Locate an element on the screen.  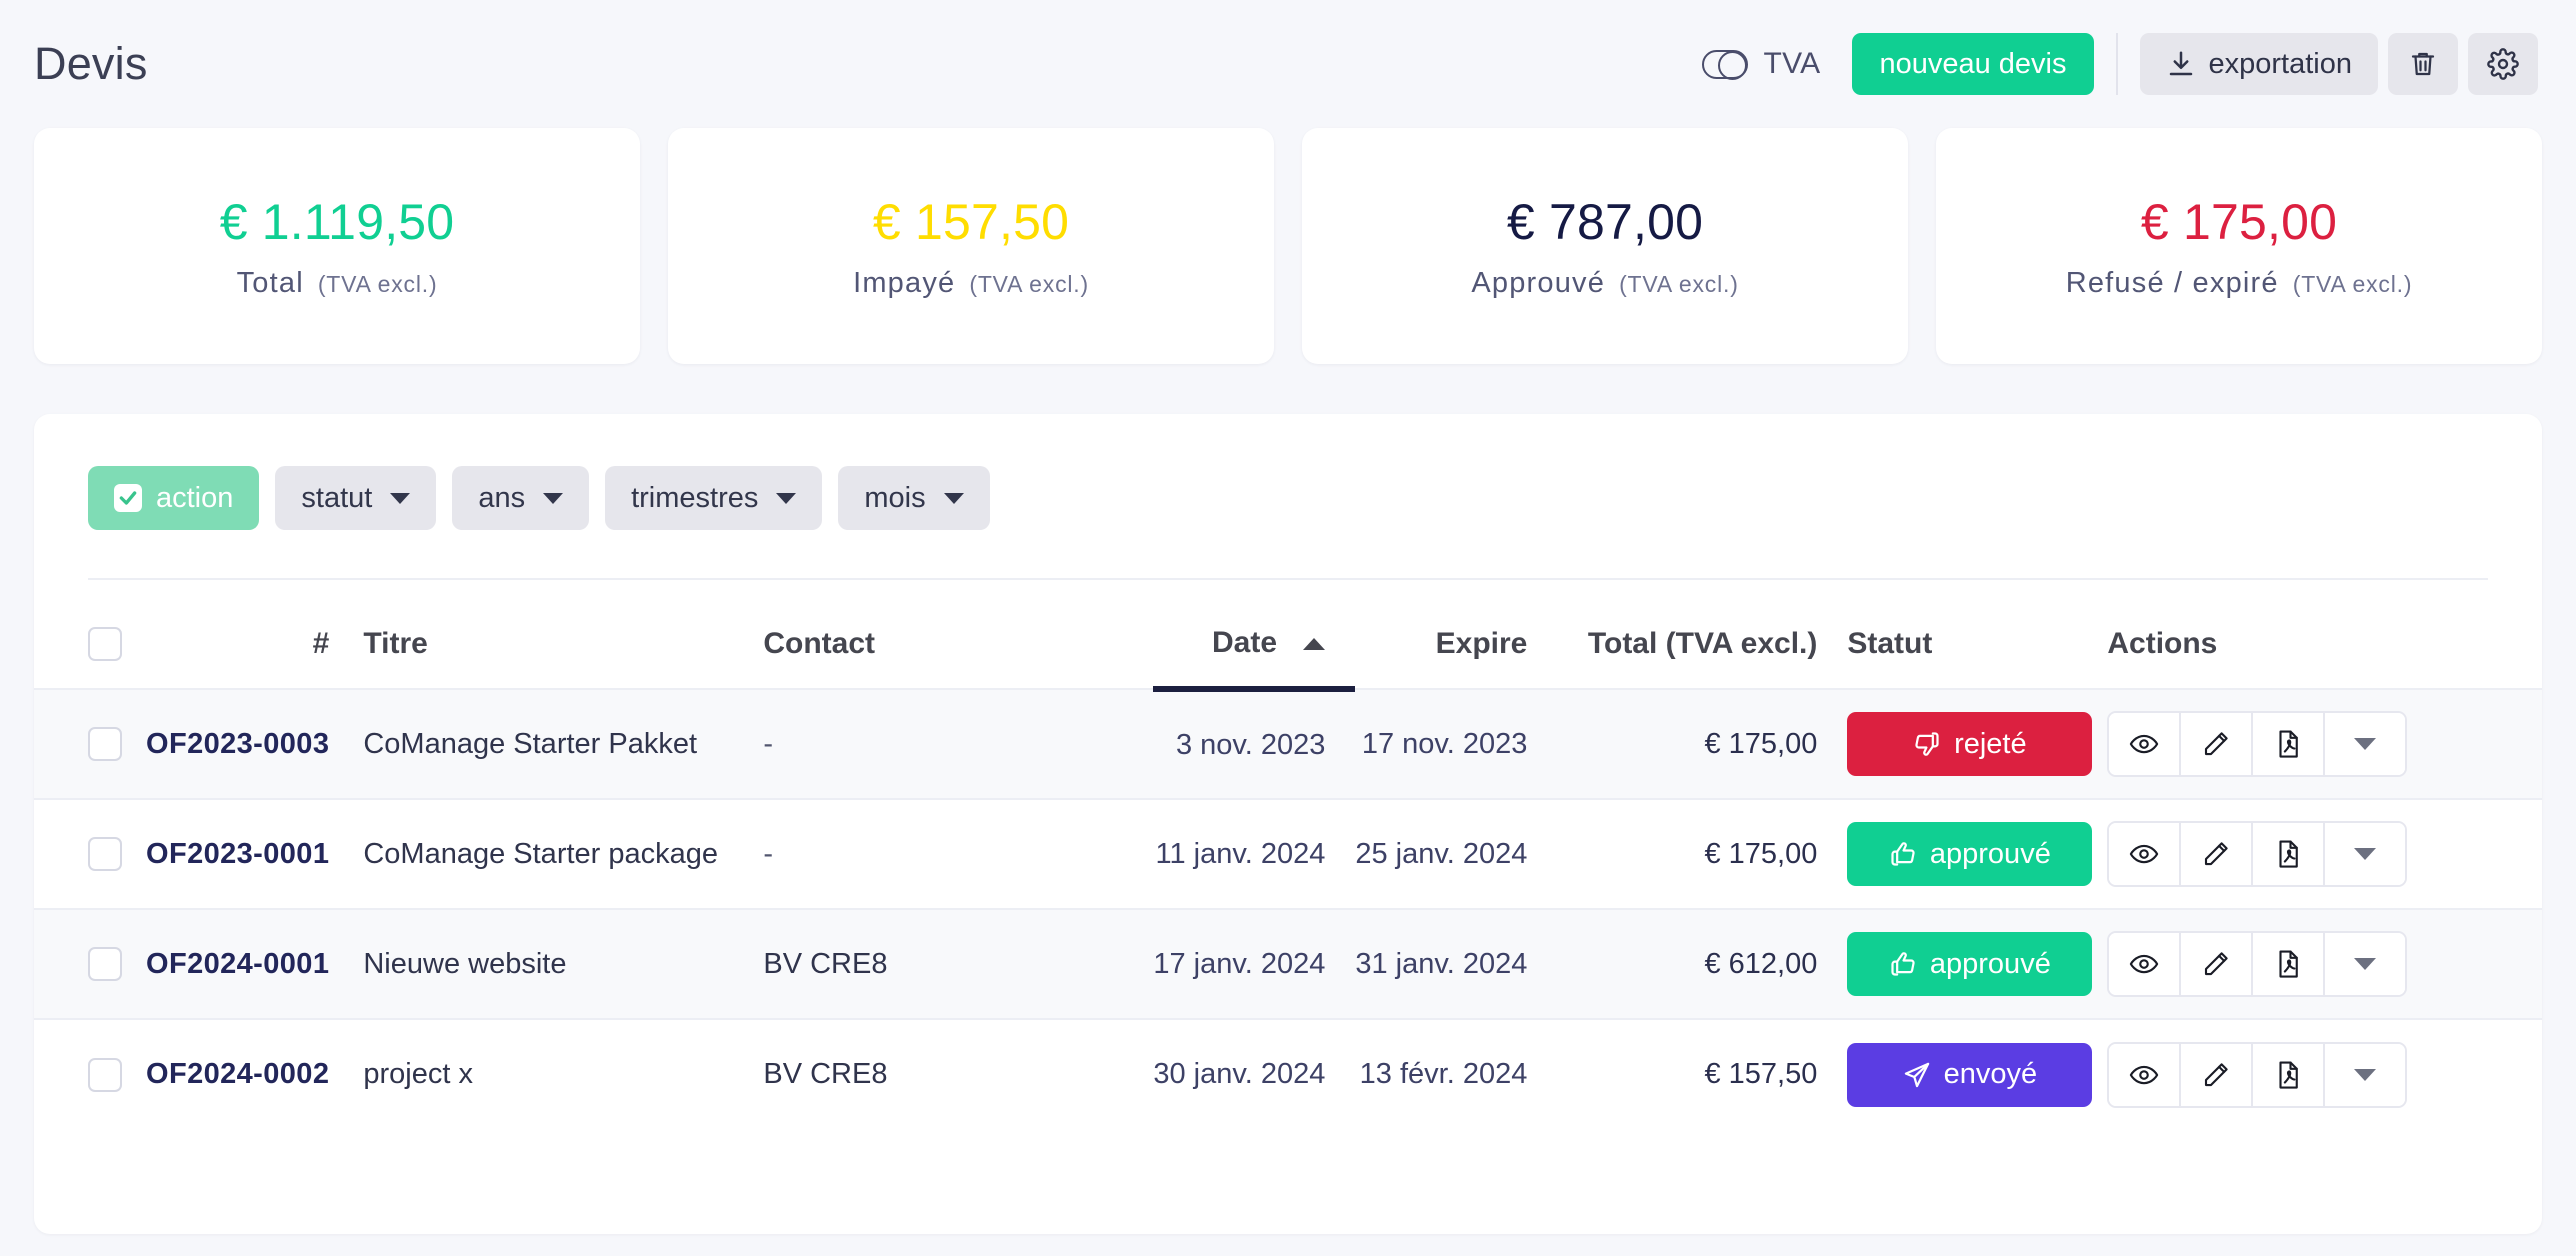
new-quote-button: nouveau devis is located at coordinates (1973, 64).